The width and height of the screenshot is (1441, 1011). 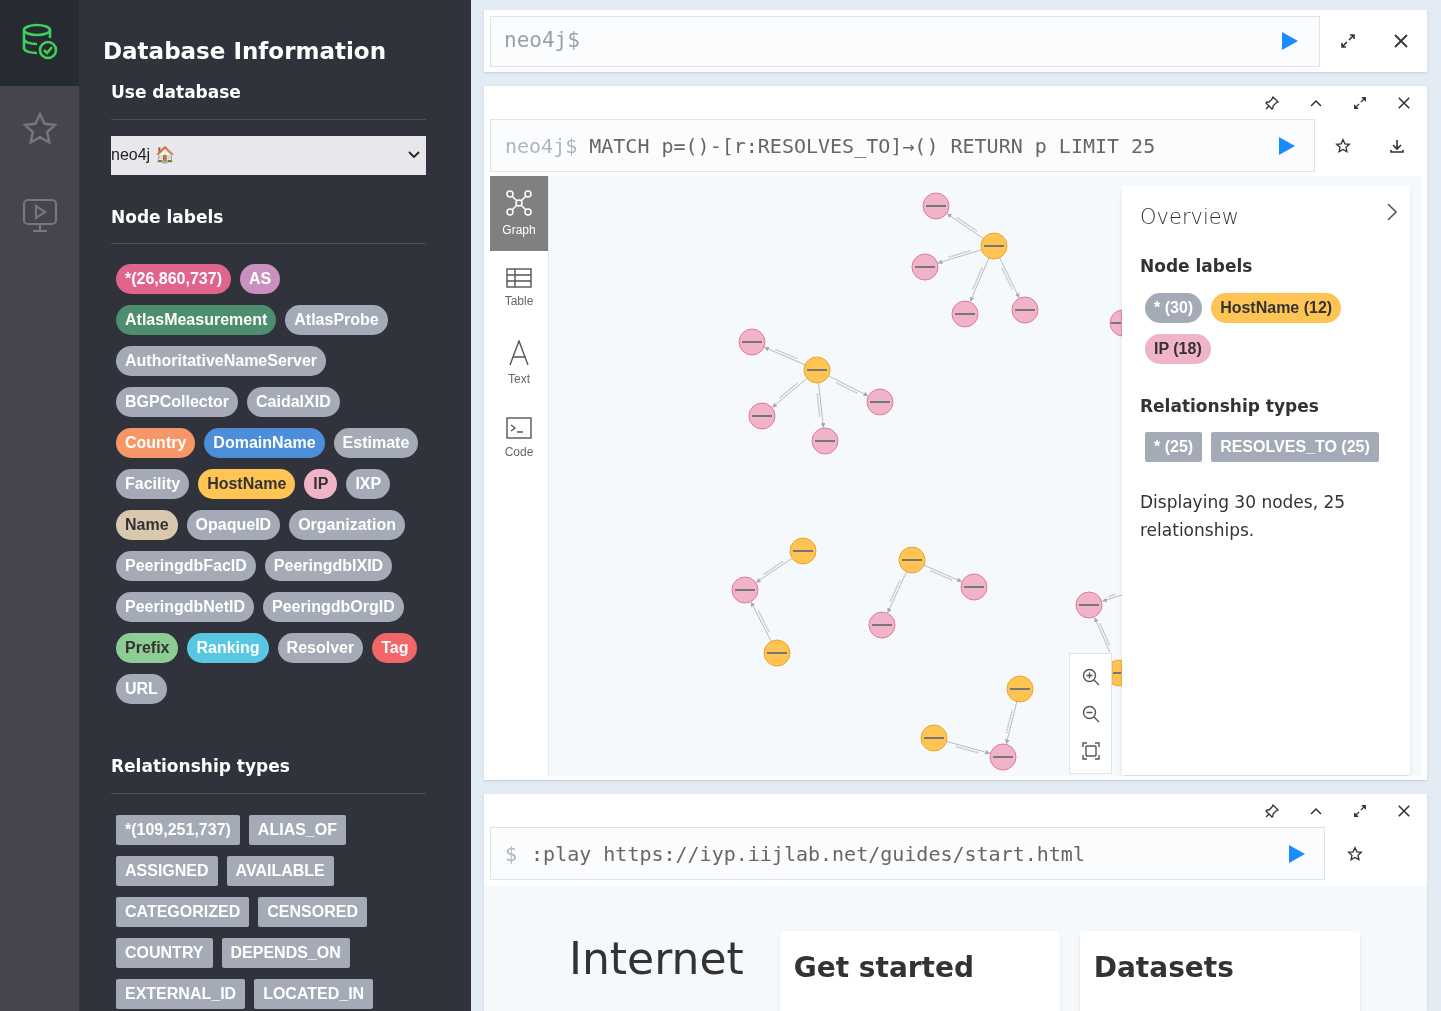 I want to click on view-tab: Text, so click(x=519, y=364).